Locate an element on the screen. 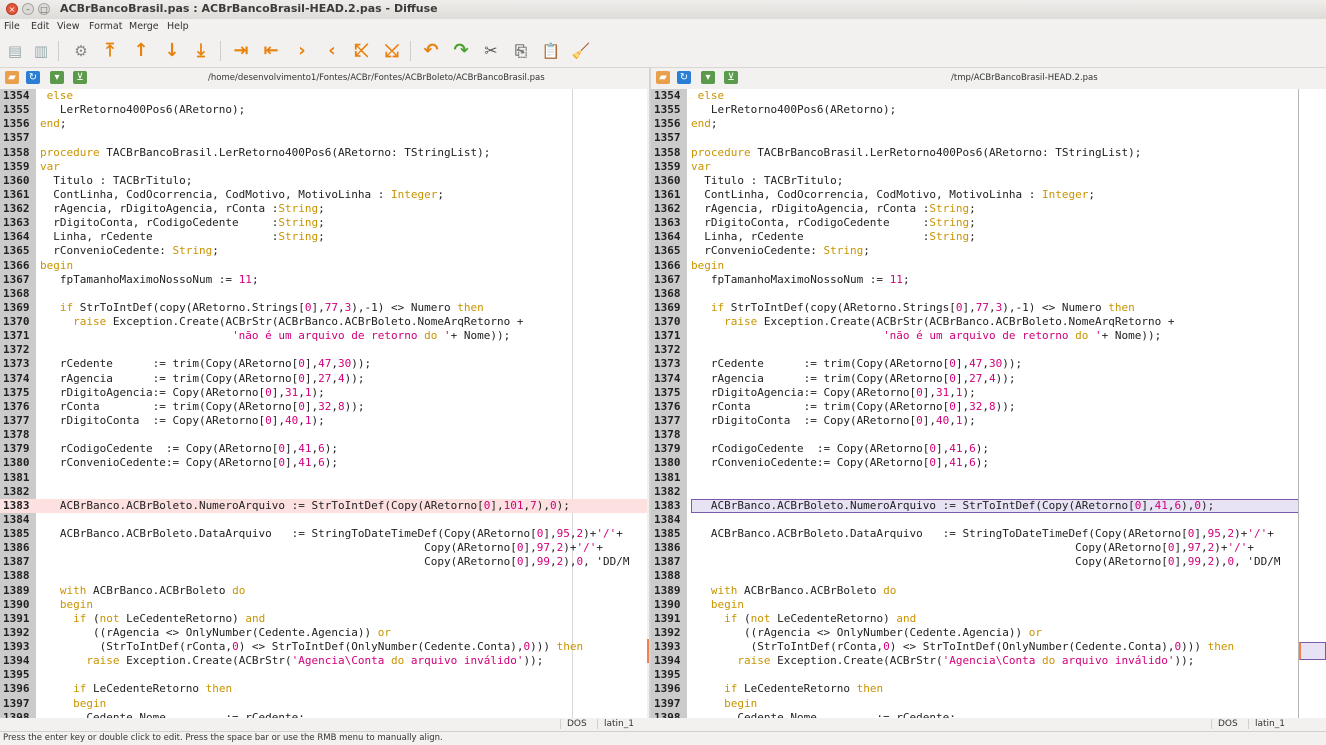 This screenshot has height=745, width=1326. menu-format: Format is located at coordinates (105, 26).